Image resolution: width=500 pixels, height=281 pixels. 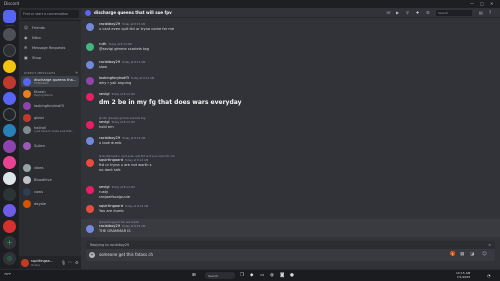 What do you see at coordinates (126, 78) in the screenshot?
I see `message-author: lookingforyksdf3 Today at 8:13 AM` at bounding box center [126, 78].